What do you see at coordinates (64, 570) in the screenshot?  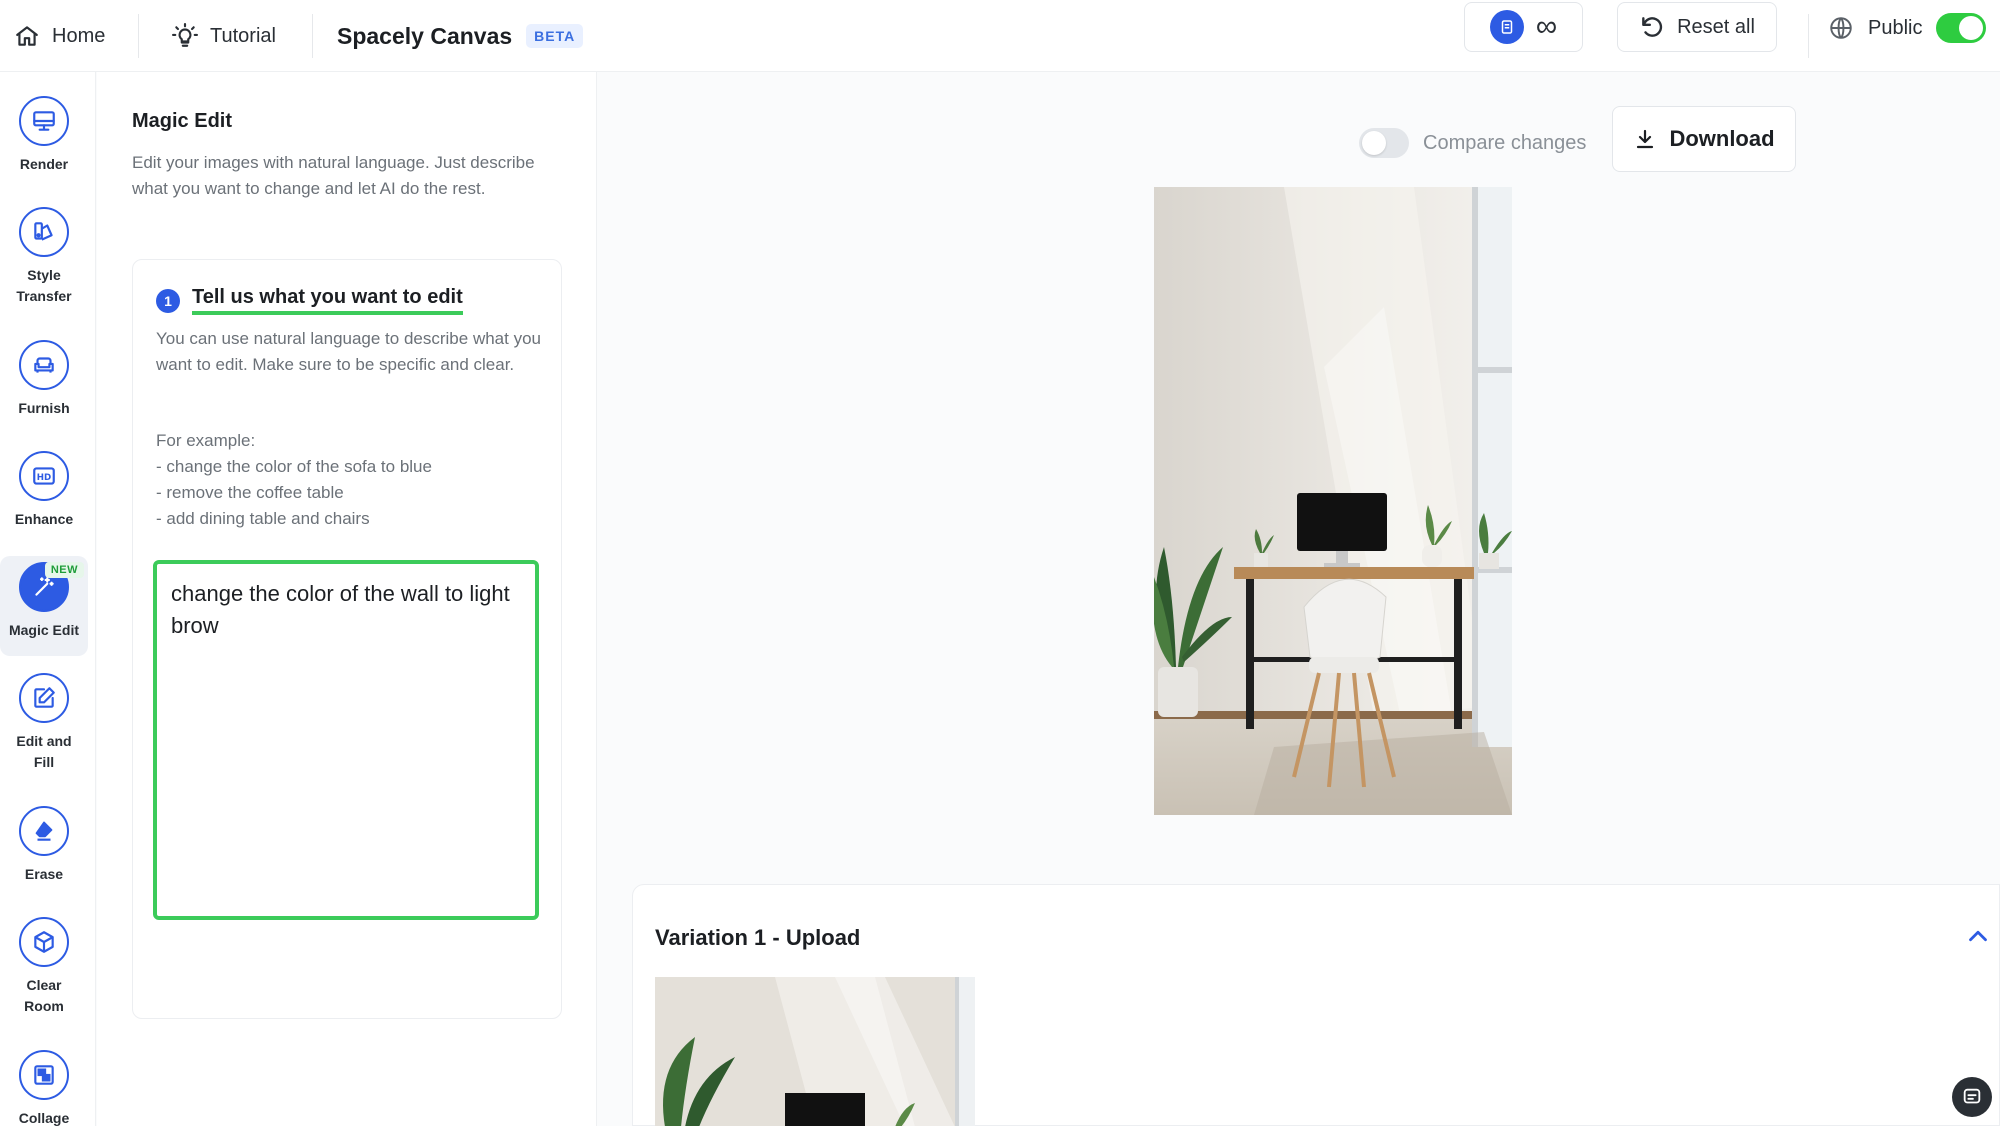 I see `new-badge: NEW` at bounding box center [64, 570].